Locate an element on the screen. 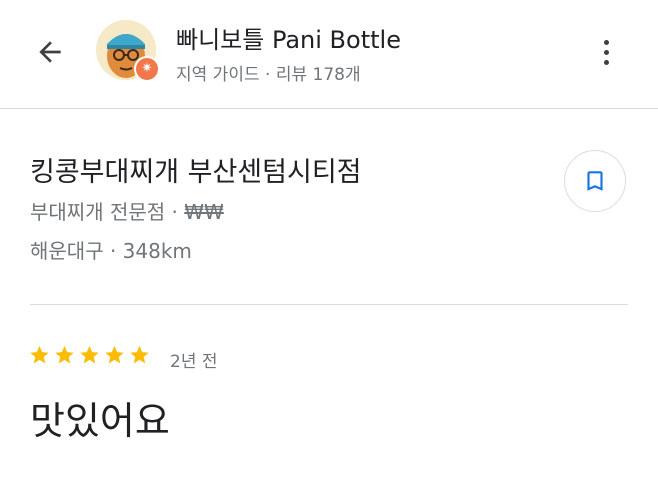 The width and height of the screenshot is (658, 500). divider is located at coordinates (329, 304).